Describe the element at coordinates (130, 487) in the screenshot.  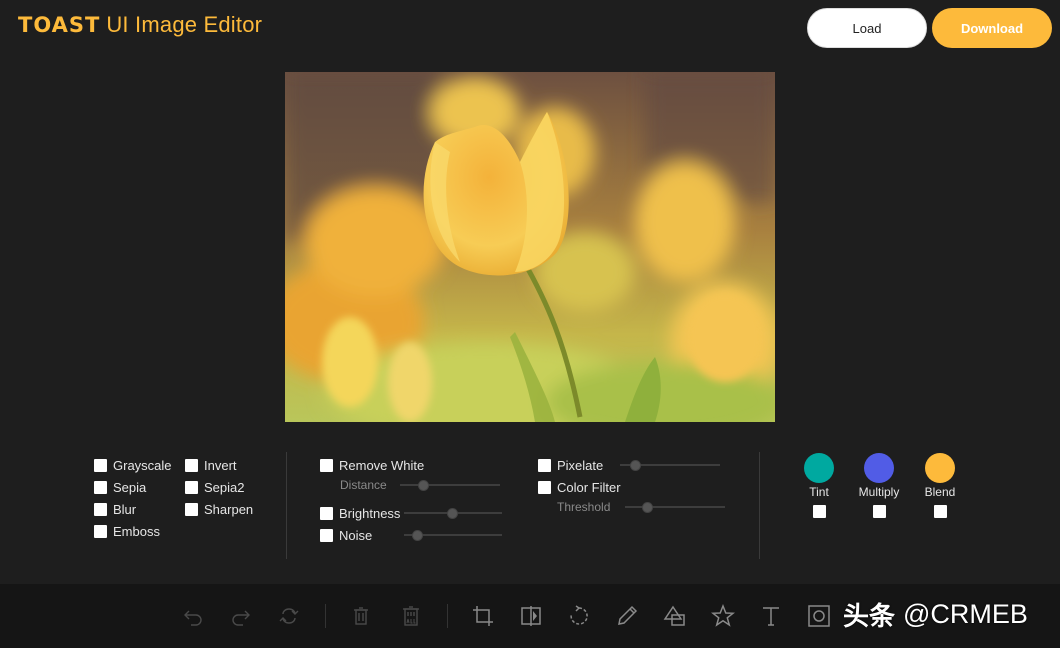
I see `sepia-label: Sepia` at that location.